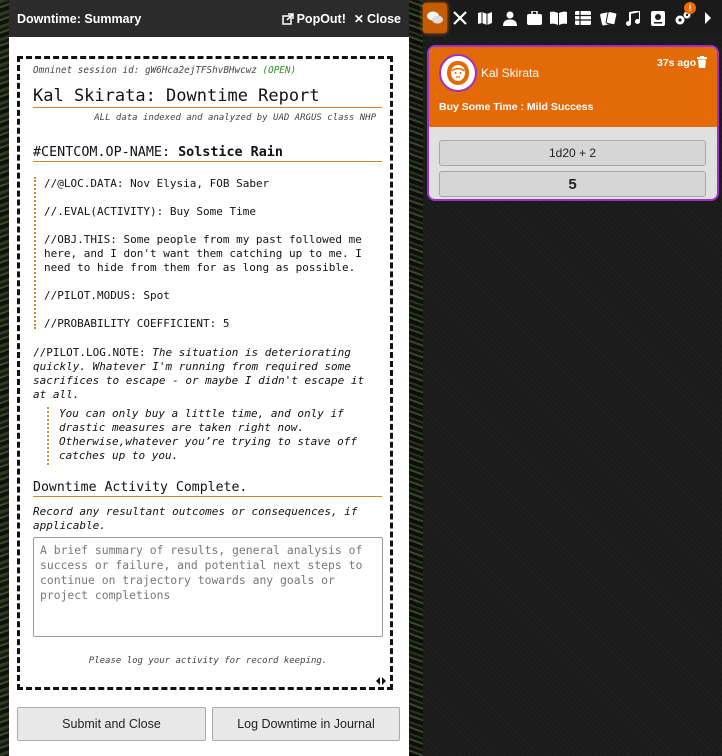  I want to click on external-link-icon, so click(287, 18).